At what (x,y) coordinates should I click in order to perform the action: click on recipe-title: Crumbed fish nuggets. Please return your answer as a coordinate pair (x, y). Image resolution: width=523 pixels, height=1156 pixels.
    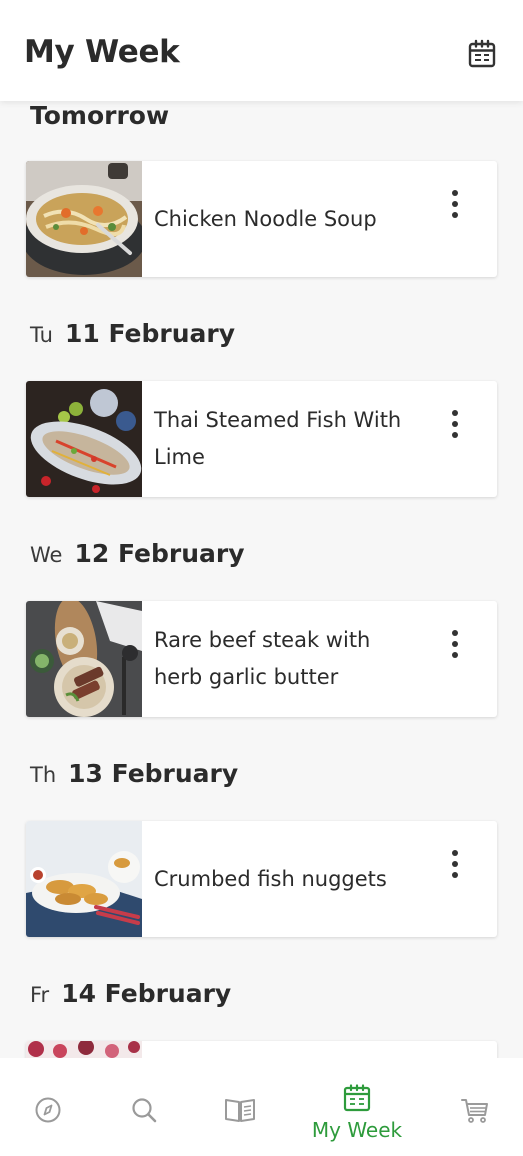
    Looking at the image, I should click on (270, 878).